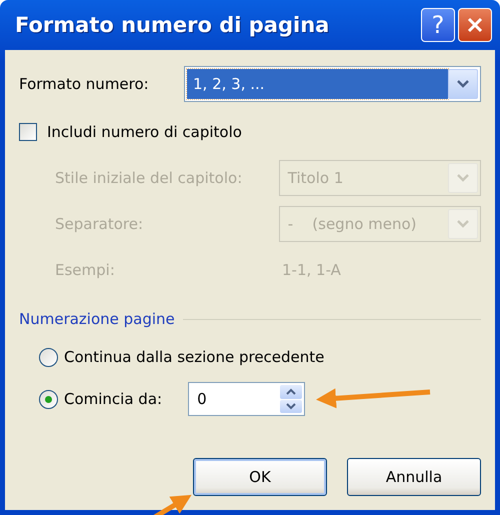 Image resolution: width=500 pixels, height=515 pixels. What do you see at coordinates (438, 25) in the screenshot?
I see `help-button: ?` at bounding box center [438, 25].